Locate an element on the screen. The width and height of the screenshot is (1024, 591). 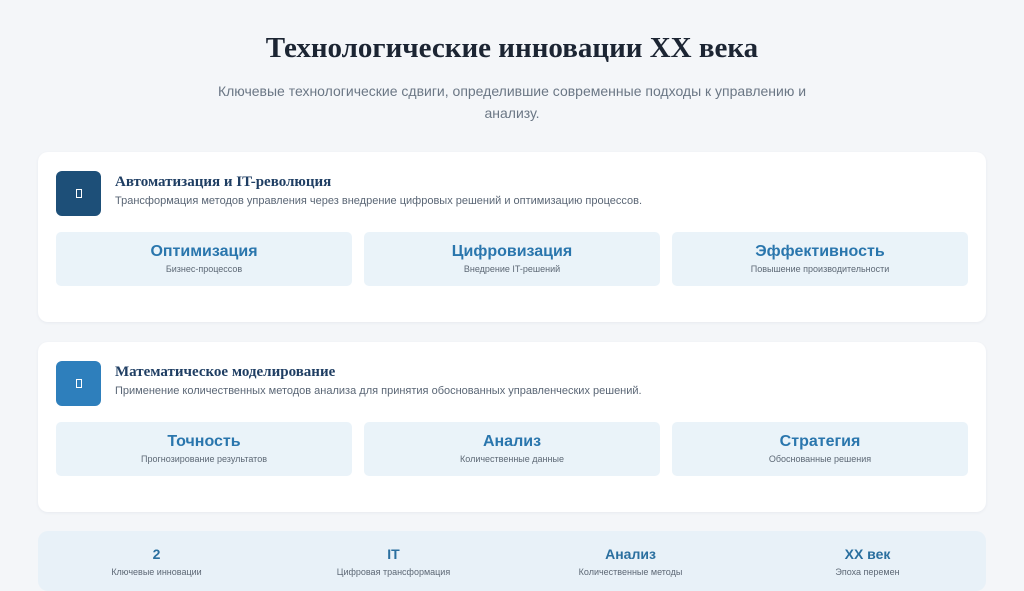
feature-title: Эффективность is located at coordinates (820, 251).